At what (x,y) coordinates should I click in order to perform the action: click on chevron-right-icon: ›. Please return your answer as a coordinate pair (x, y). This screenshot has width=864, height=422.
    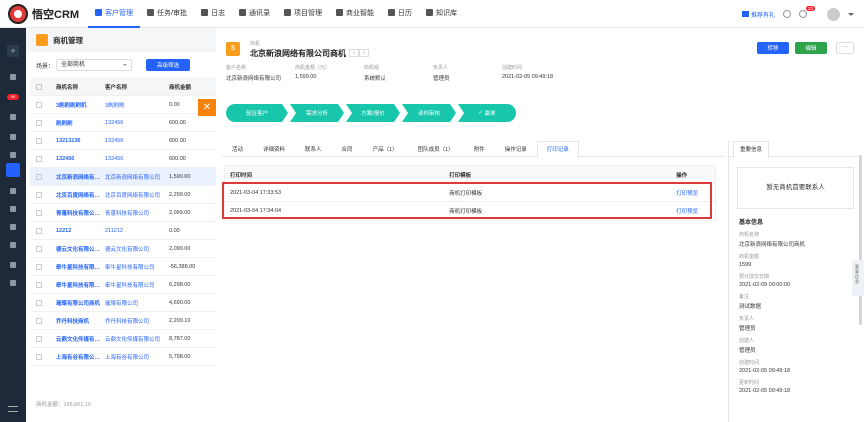
    Looking at the image, I should click on (364, 53).